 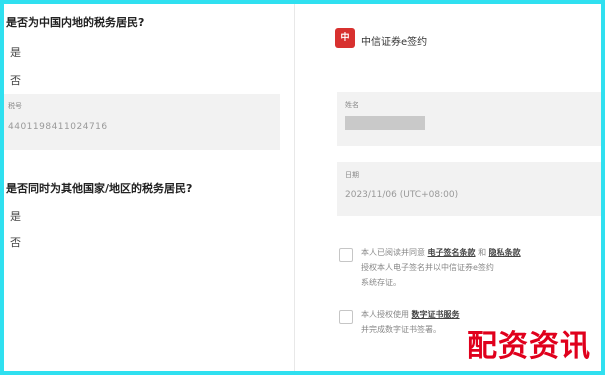 I want to click on masked-name-value, so click(x=385, y=123).